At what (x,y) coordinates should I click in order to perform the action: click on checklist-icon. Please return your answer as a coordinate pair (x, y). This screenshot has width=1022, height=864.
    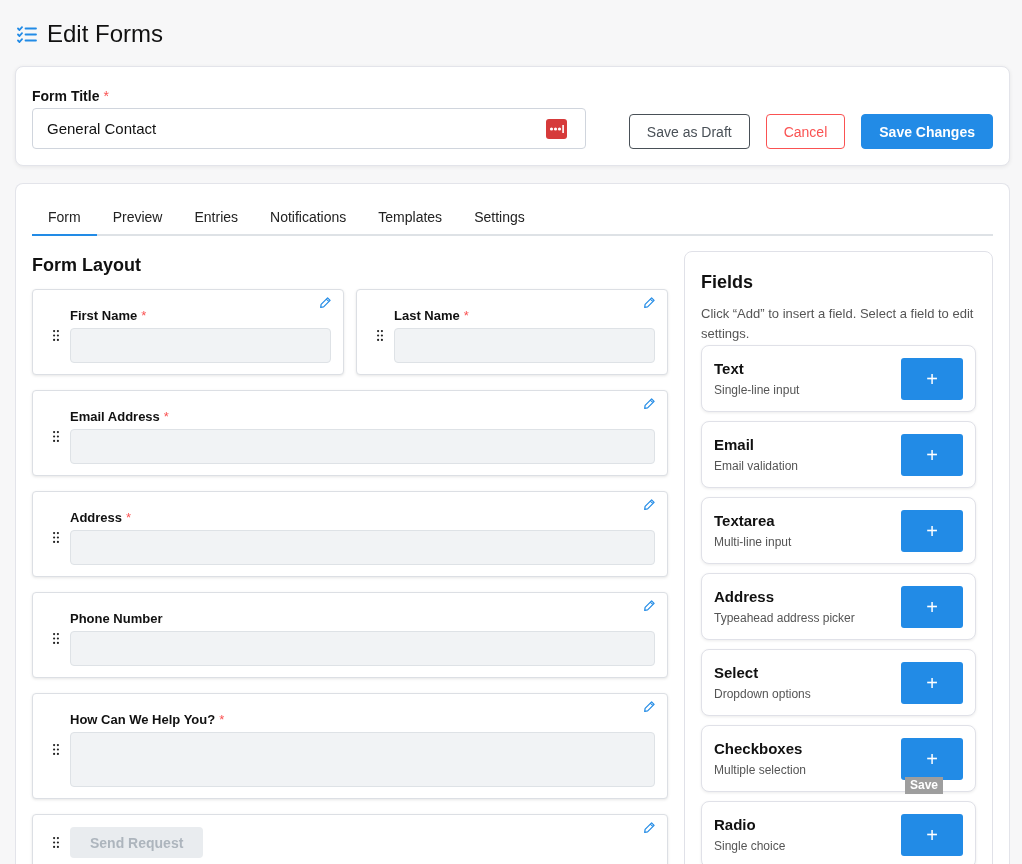
    Looking at the image, I should click on (27, 34).